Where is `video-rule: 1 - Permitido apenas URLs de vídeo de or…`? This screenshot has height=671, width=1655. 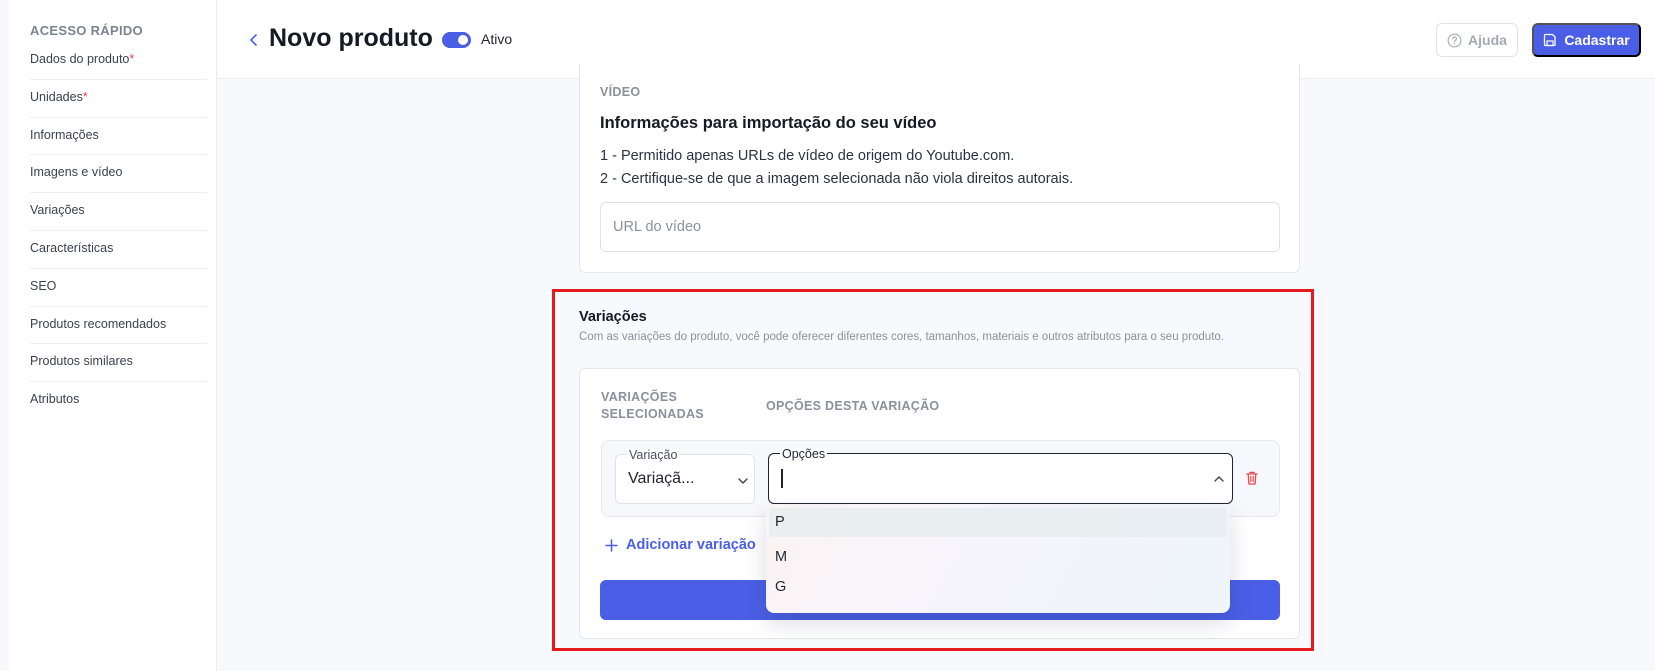 video-rule: 1 - Permitido apenas URLs de vídeo de or… is located at coordinates (807, 156).